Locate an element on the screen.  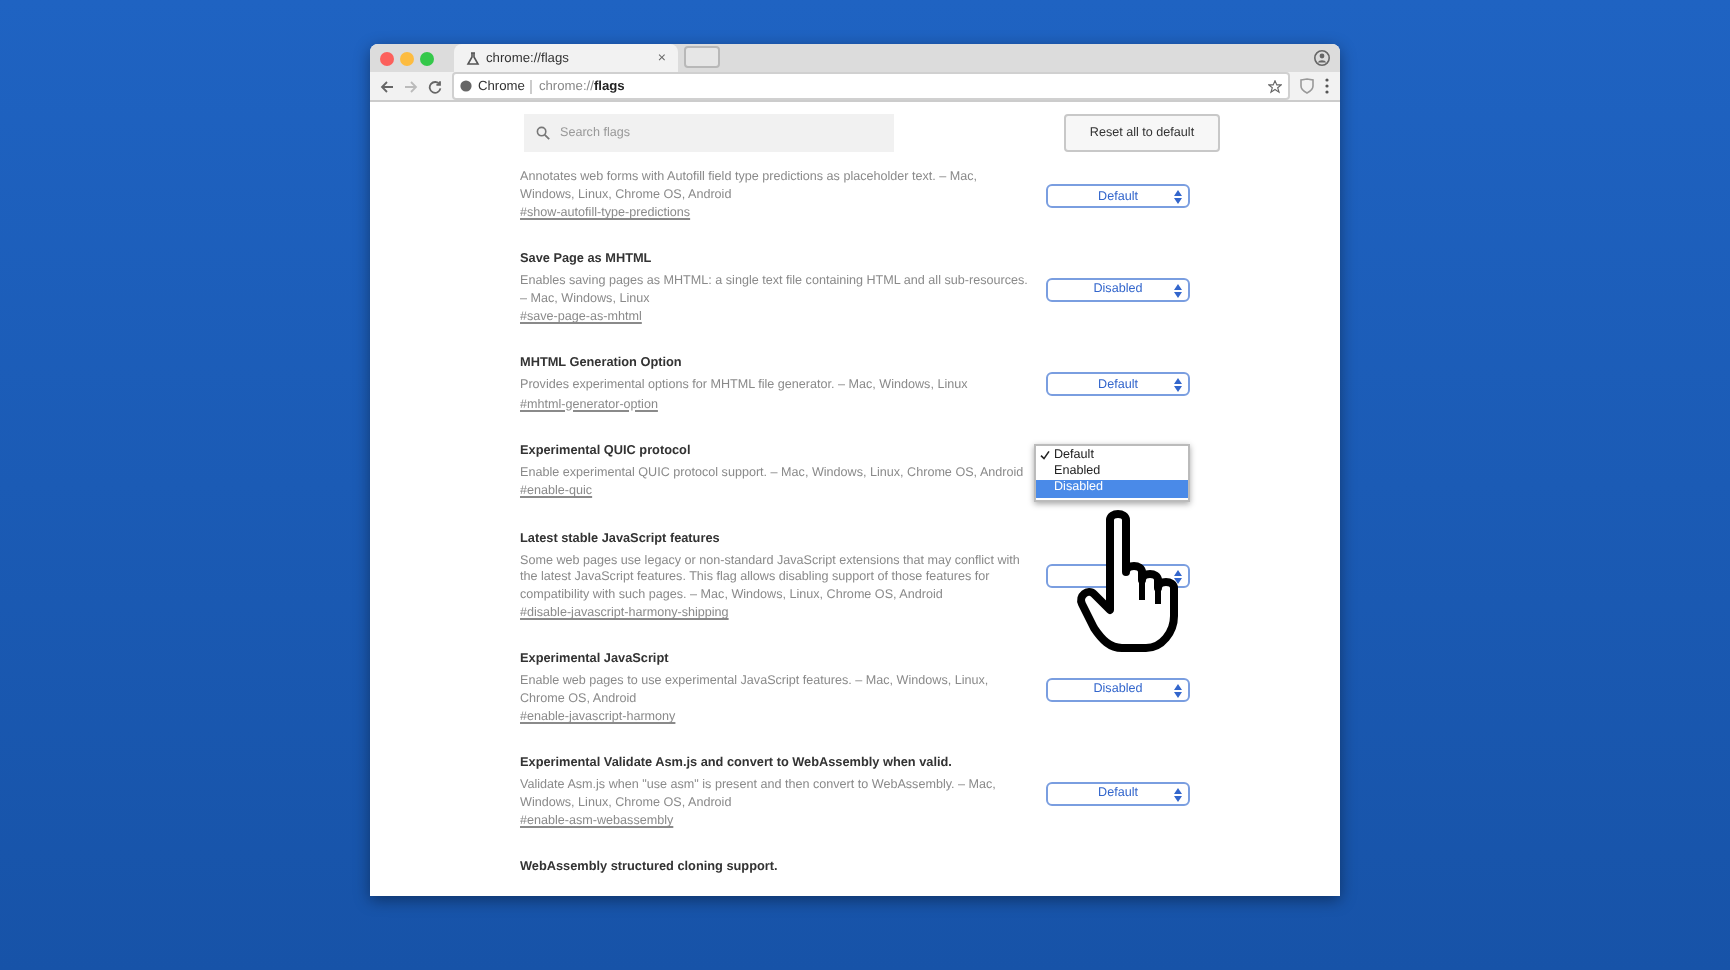
close-icon is located at coordinates (387, 58).